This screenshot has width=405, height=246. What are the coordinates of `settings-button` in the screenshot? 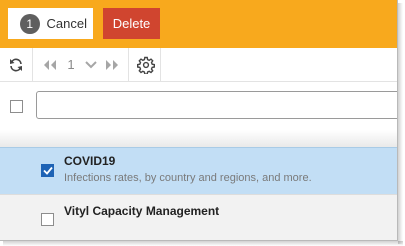 It's located at (146, 64).